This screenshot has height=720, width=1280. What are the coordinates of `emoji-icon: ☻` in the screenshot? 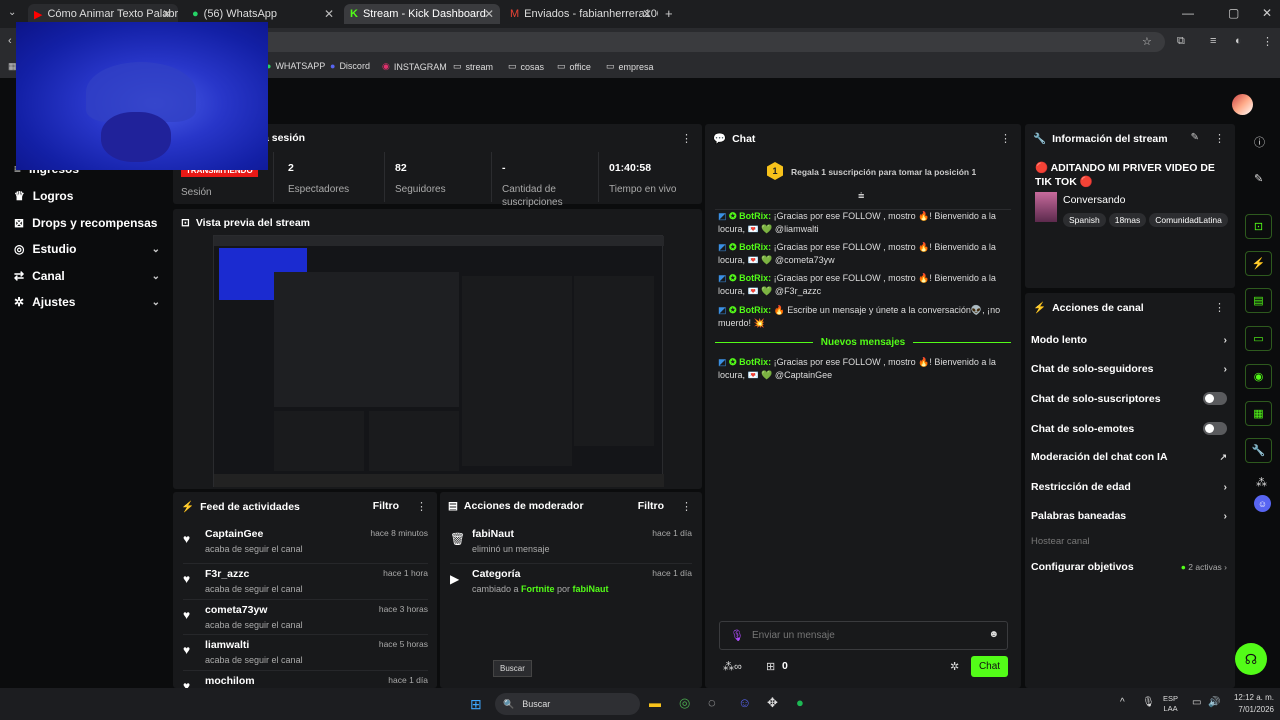 It's located at (993, 634).